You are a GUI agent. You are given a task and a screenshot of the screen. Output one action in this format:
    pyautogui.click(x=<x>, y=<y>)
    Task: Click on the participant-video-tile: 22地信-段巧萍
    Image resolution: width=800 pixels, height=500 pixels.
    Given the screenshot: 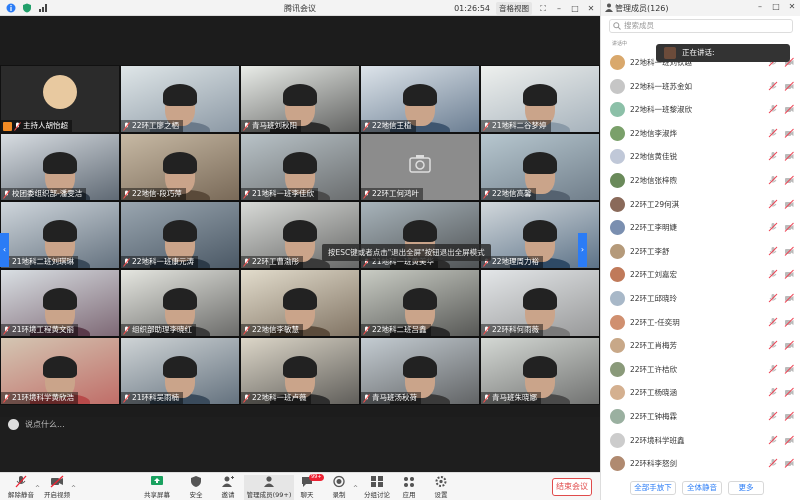 What is the action you would take?
    pyautogui.click(x=180, y=167)
    